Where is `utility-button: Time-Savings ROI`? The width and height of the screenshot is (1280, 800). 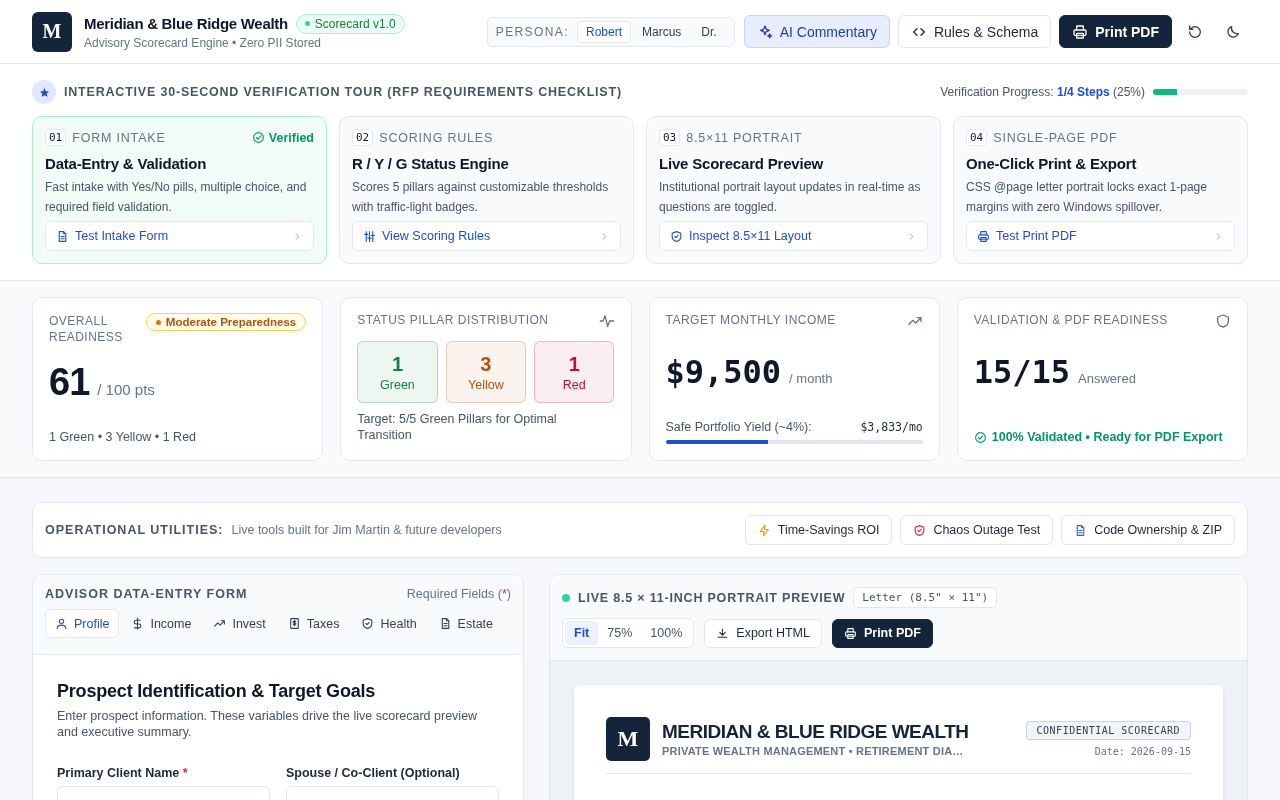 utility-button: Time-Savings ROI is located at coordinates (818, 530).